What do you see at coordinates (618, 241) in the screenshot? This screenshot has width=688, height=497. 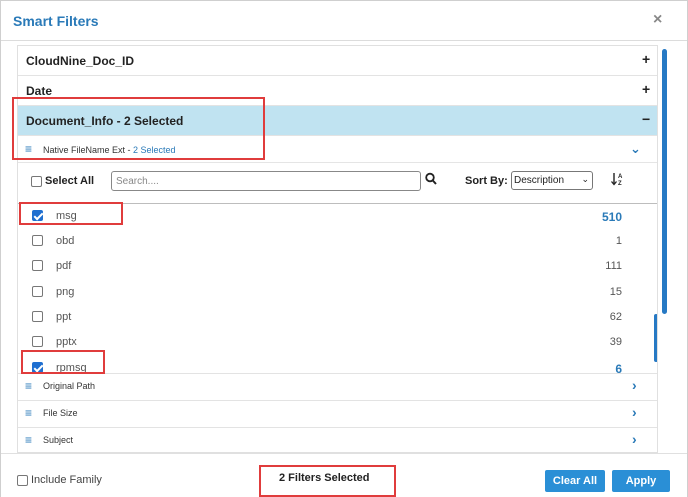 I see `item-count: 1` at bounding box center [618, 241].